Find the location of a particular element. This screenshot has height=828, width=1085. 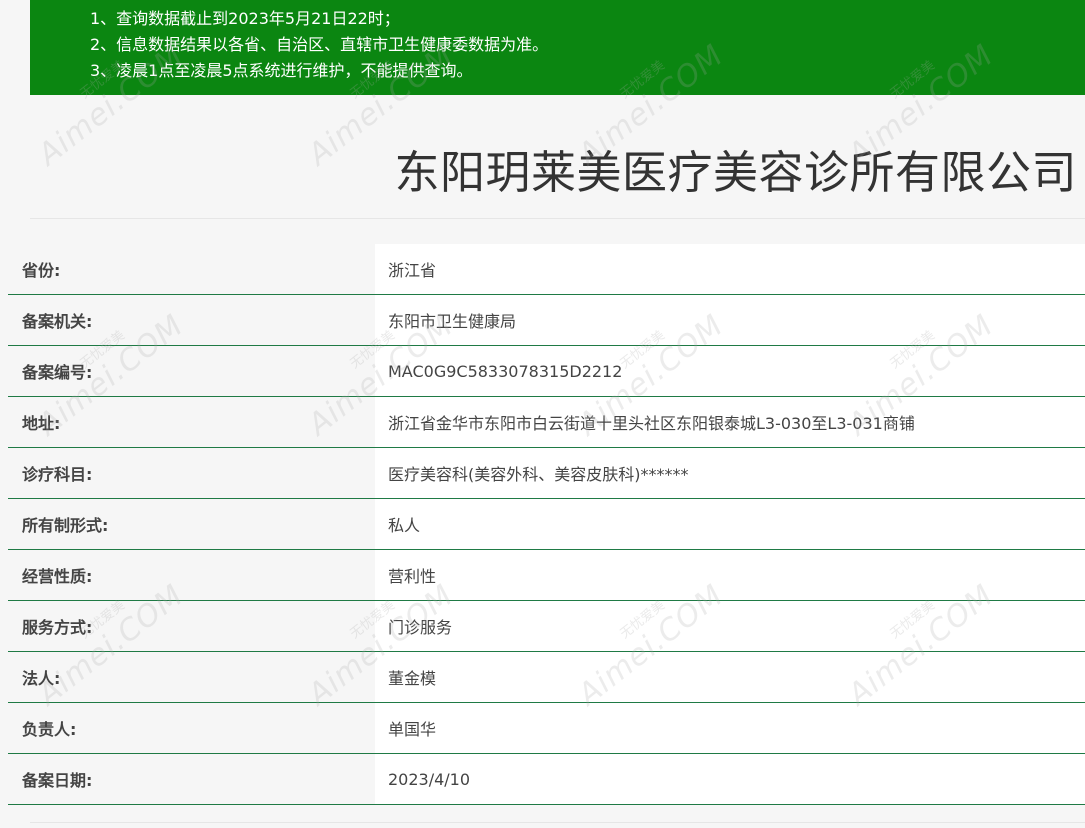

address-value: 浙江省金华市东阳市白云街道十里头社区东阳银泰城L3-030至L3-031商铺 is located at coordinates (730, 422).